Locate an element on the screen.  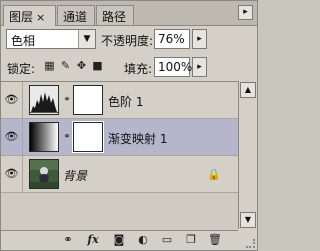
tab-channels: 通道 is located at coordinates (76, 15).